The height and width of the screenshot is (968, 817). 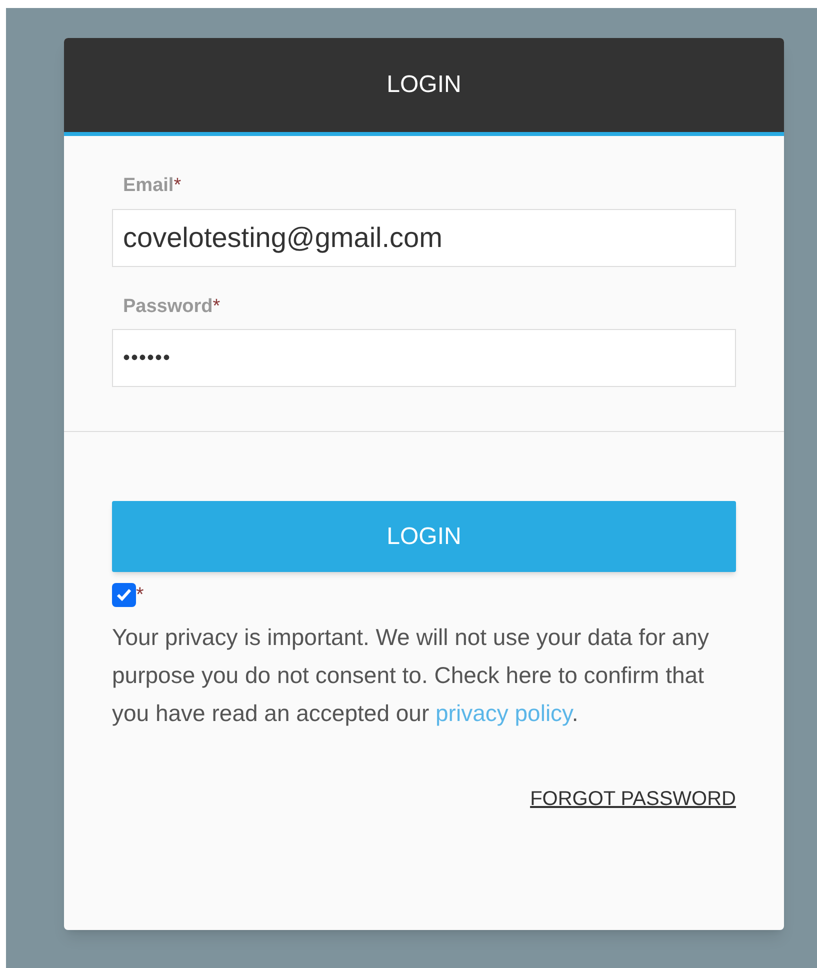 I want to click on check-icon, so click(x=124, y=595).